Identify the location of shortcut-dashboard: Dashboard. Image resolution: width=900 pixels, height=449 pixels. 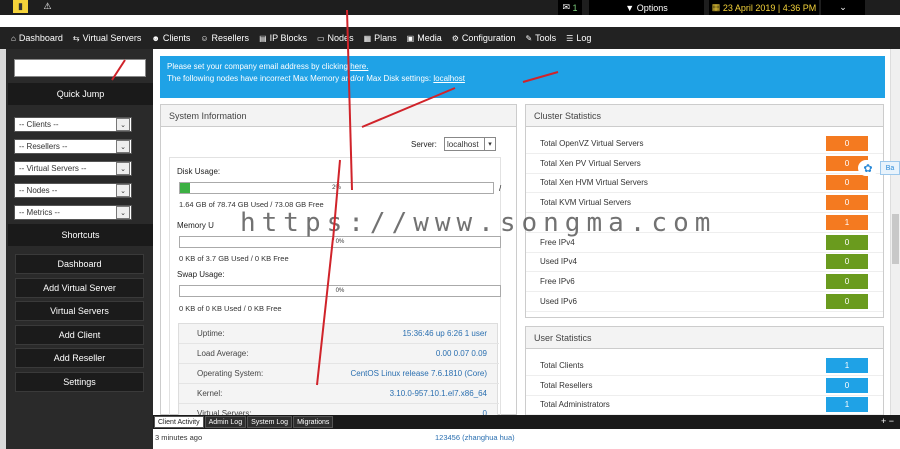
(79, 264).